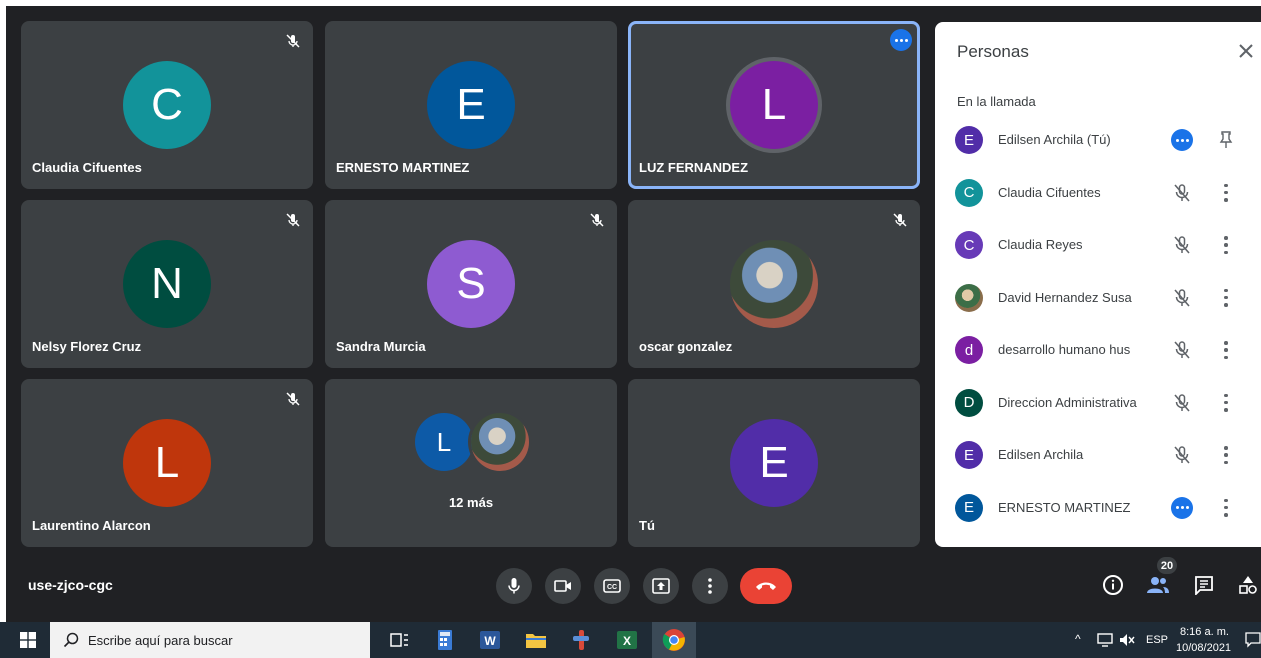 Image resolution: width=1261 pixels, height=658 pixels. I want to click on present-icon, so click(661, 586).